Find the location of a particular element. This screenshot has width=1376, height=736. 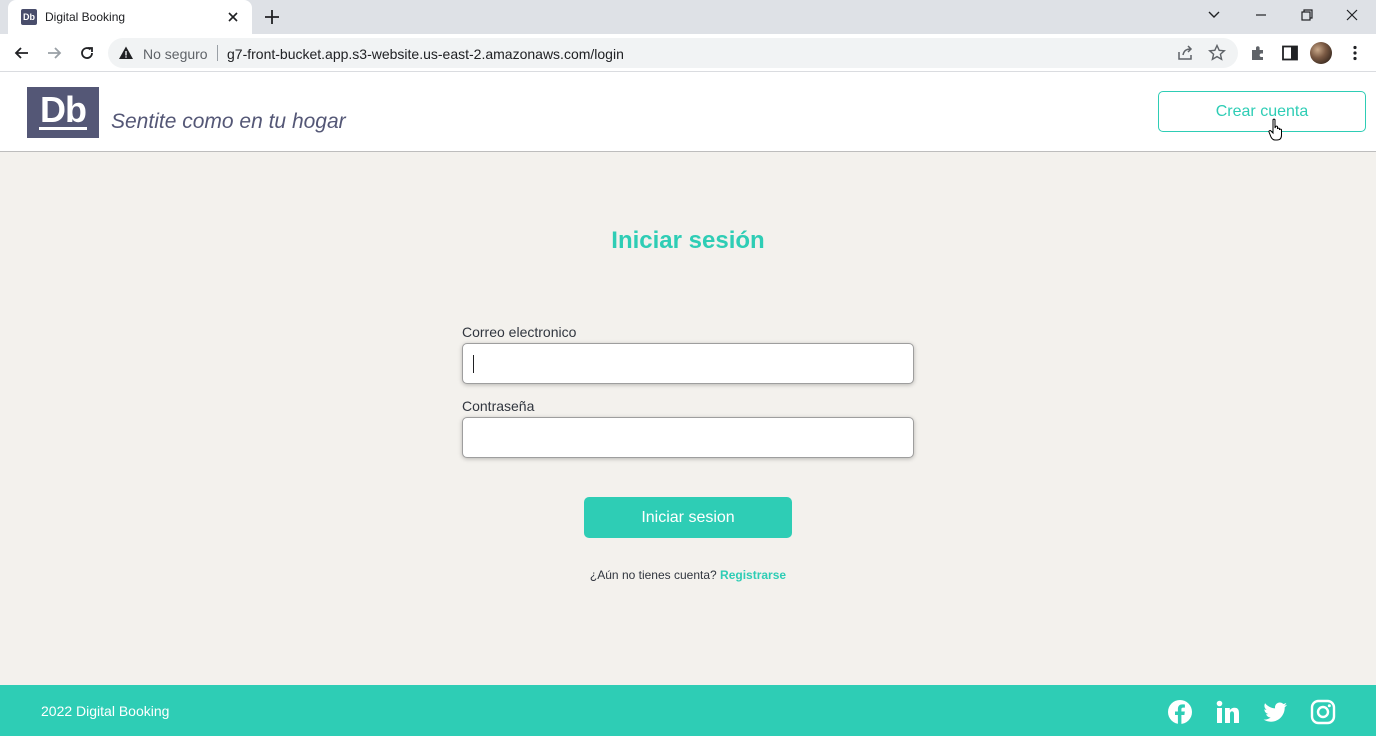

menu-kebab-icon is located at coordinates (1355, 53).